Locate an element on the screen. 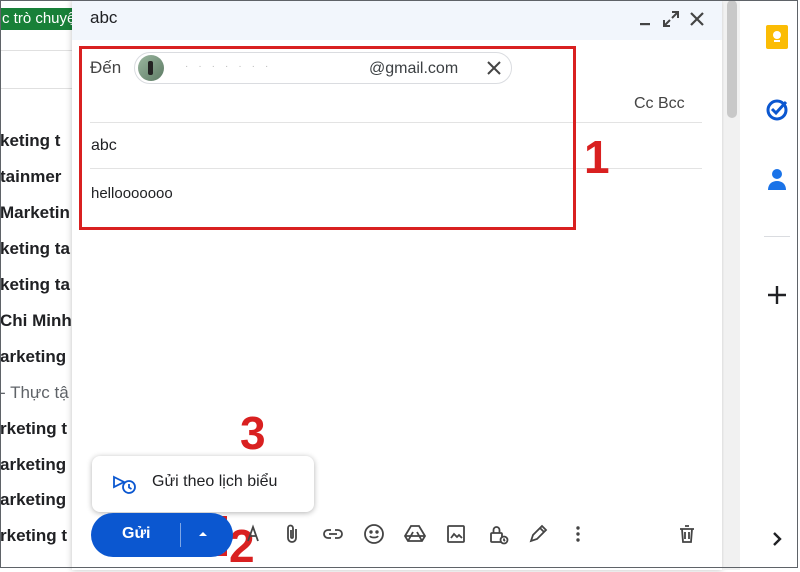  annotation-number-1: 1 is located at coordinates (597, 157).